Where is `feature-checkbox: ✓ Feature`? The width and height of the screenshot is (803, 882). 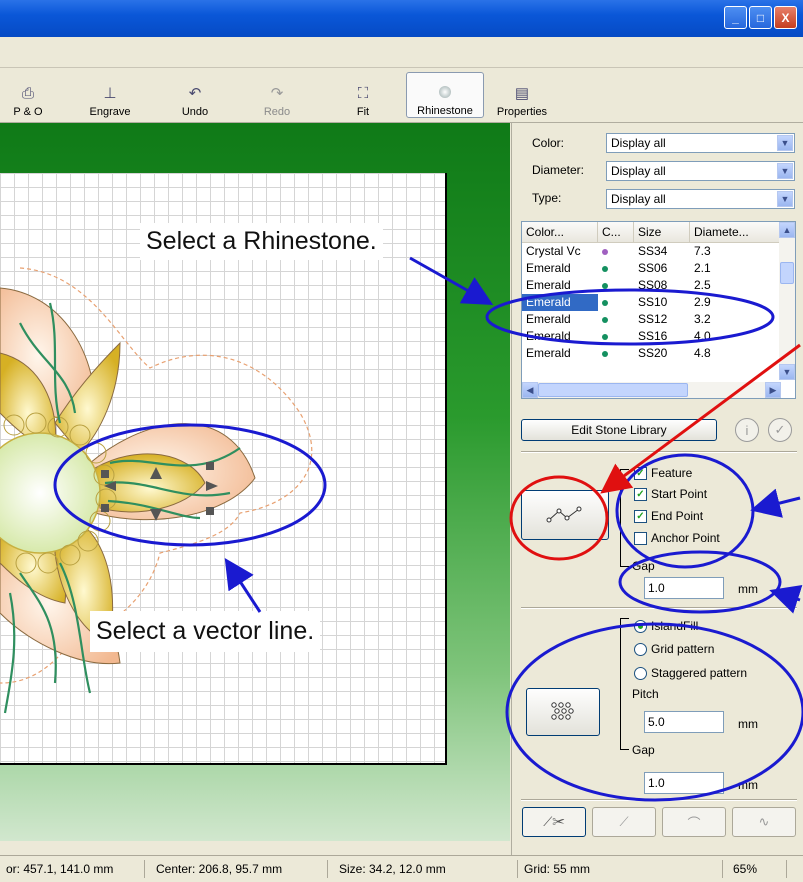
feature-checkbox: ✓ Feature is located at coordinates (663, 473).